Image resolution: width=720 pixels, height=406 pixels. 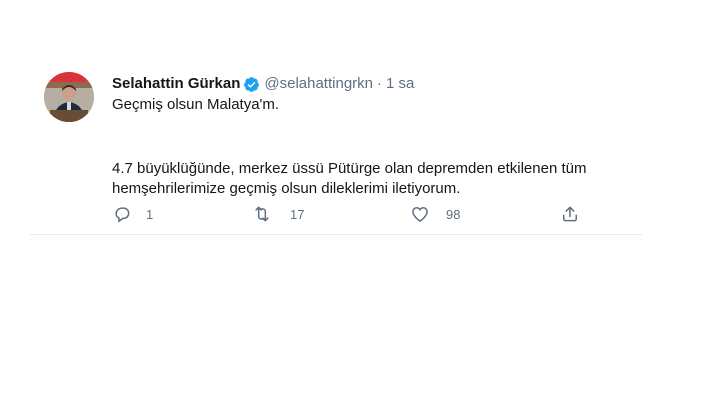 What do you see at coordinates (372, 214) in the screenshot?
I see `tweet-actions: 1 17 98` at bounding box center [372, 214].